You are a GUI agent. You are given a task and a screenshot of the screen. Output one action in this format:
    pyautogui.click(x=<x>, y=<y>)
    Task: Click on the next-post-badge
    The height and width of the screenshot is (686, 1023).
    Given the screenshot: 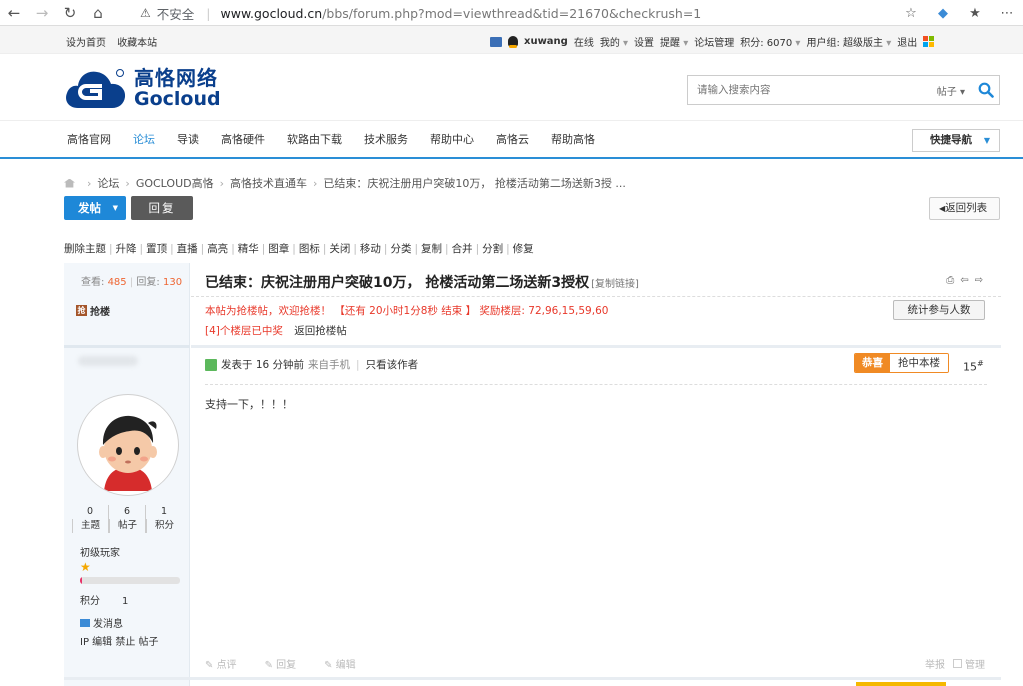 What is the action you would take?
    pyautogui.click(x=901, y=684)
    